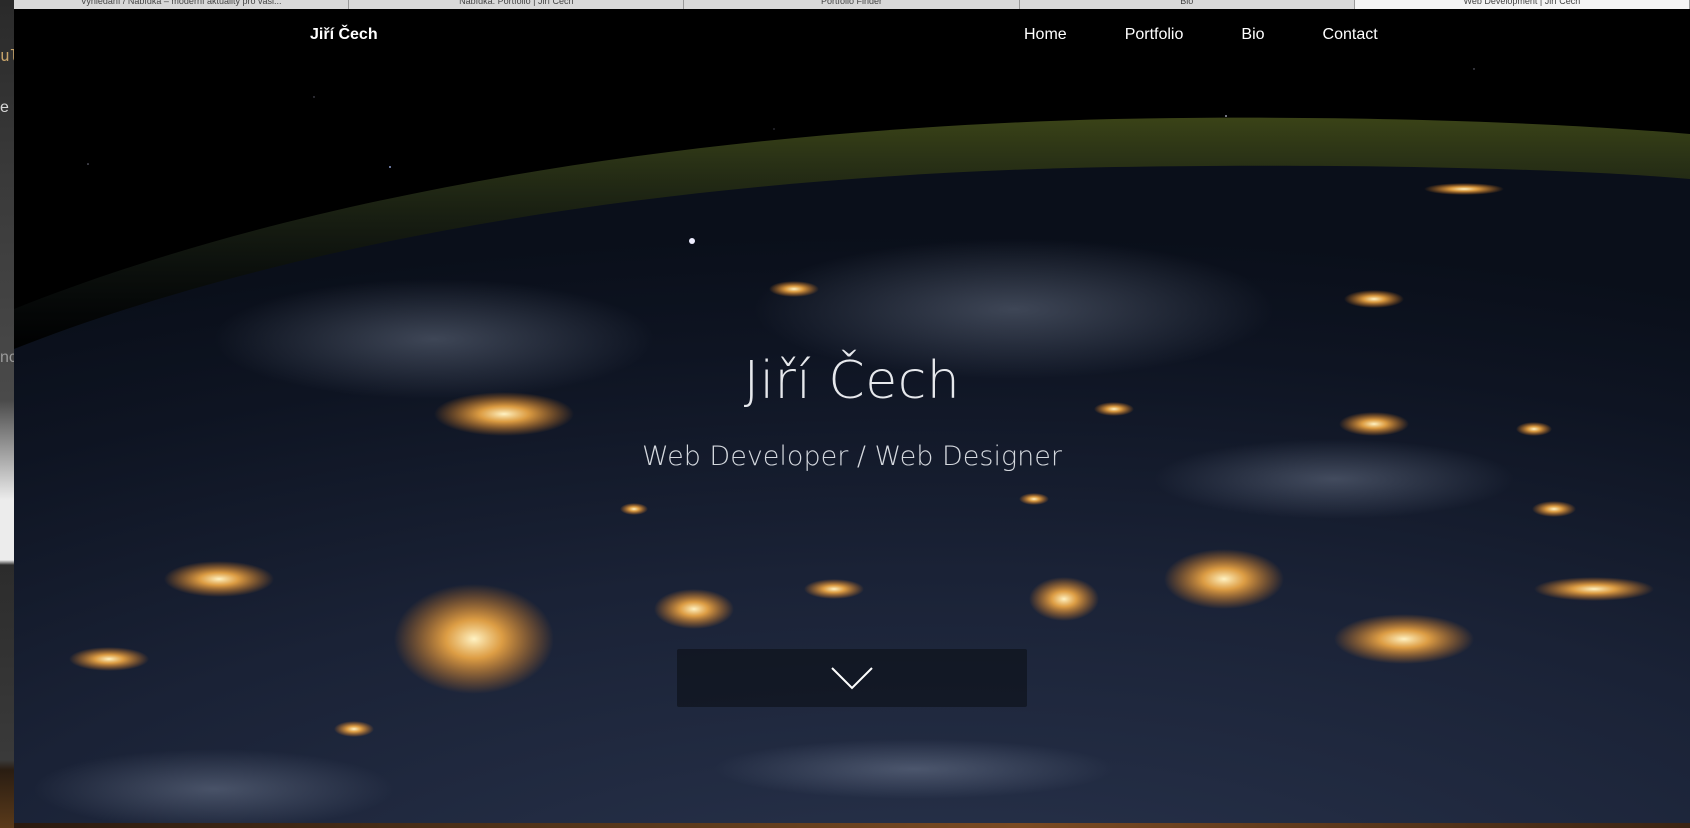 The image size is (1690, 828). What do you see at coordinates (1350, 35) in the screenshot?
I see `nav-link-contact: Contact` at bounding box center [1350, 35].